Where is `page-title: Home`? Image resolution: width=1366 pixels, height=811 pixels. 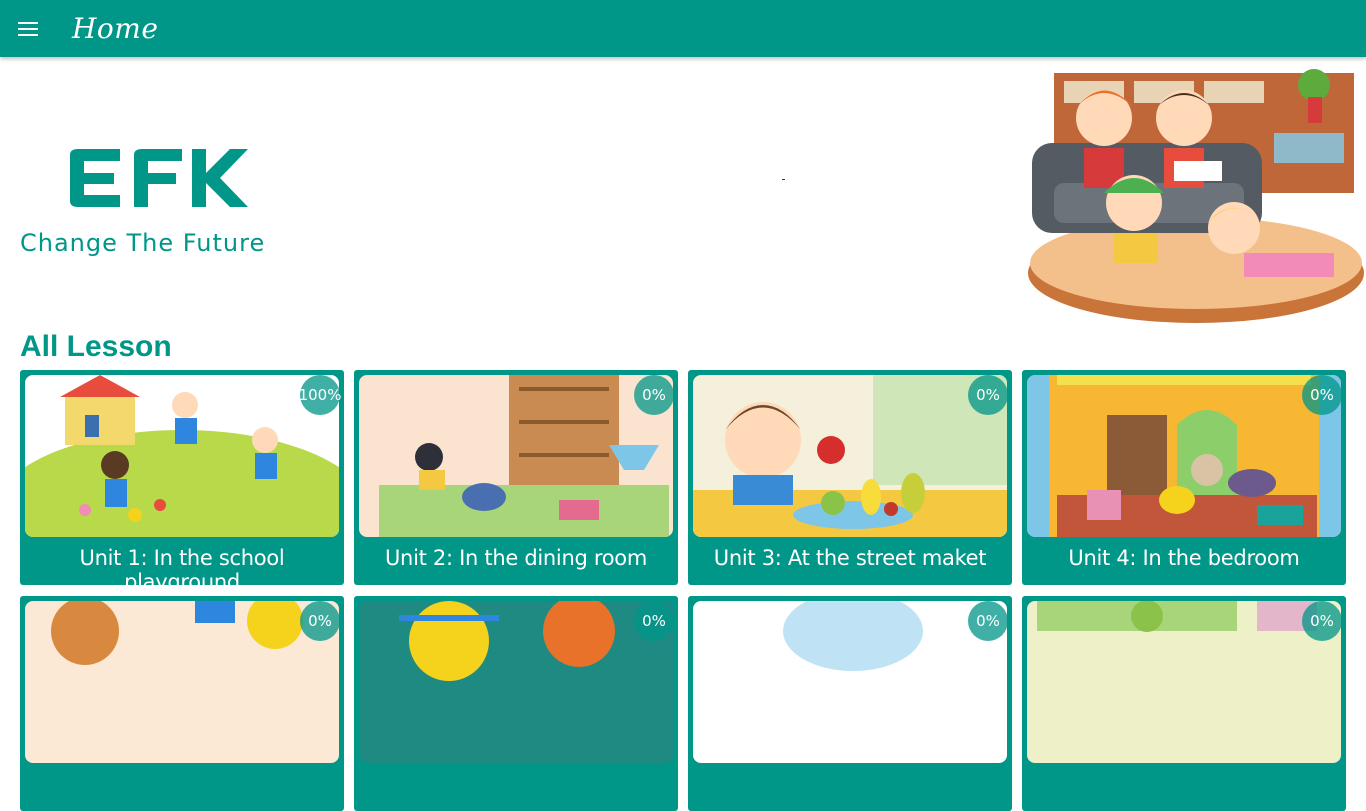 page-title: Home is located at coordinates (115, 28).